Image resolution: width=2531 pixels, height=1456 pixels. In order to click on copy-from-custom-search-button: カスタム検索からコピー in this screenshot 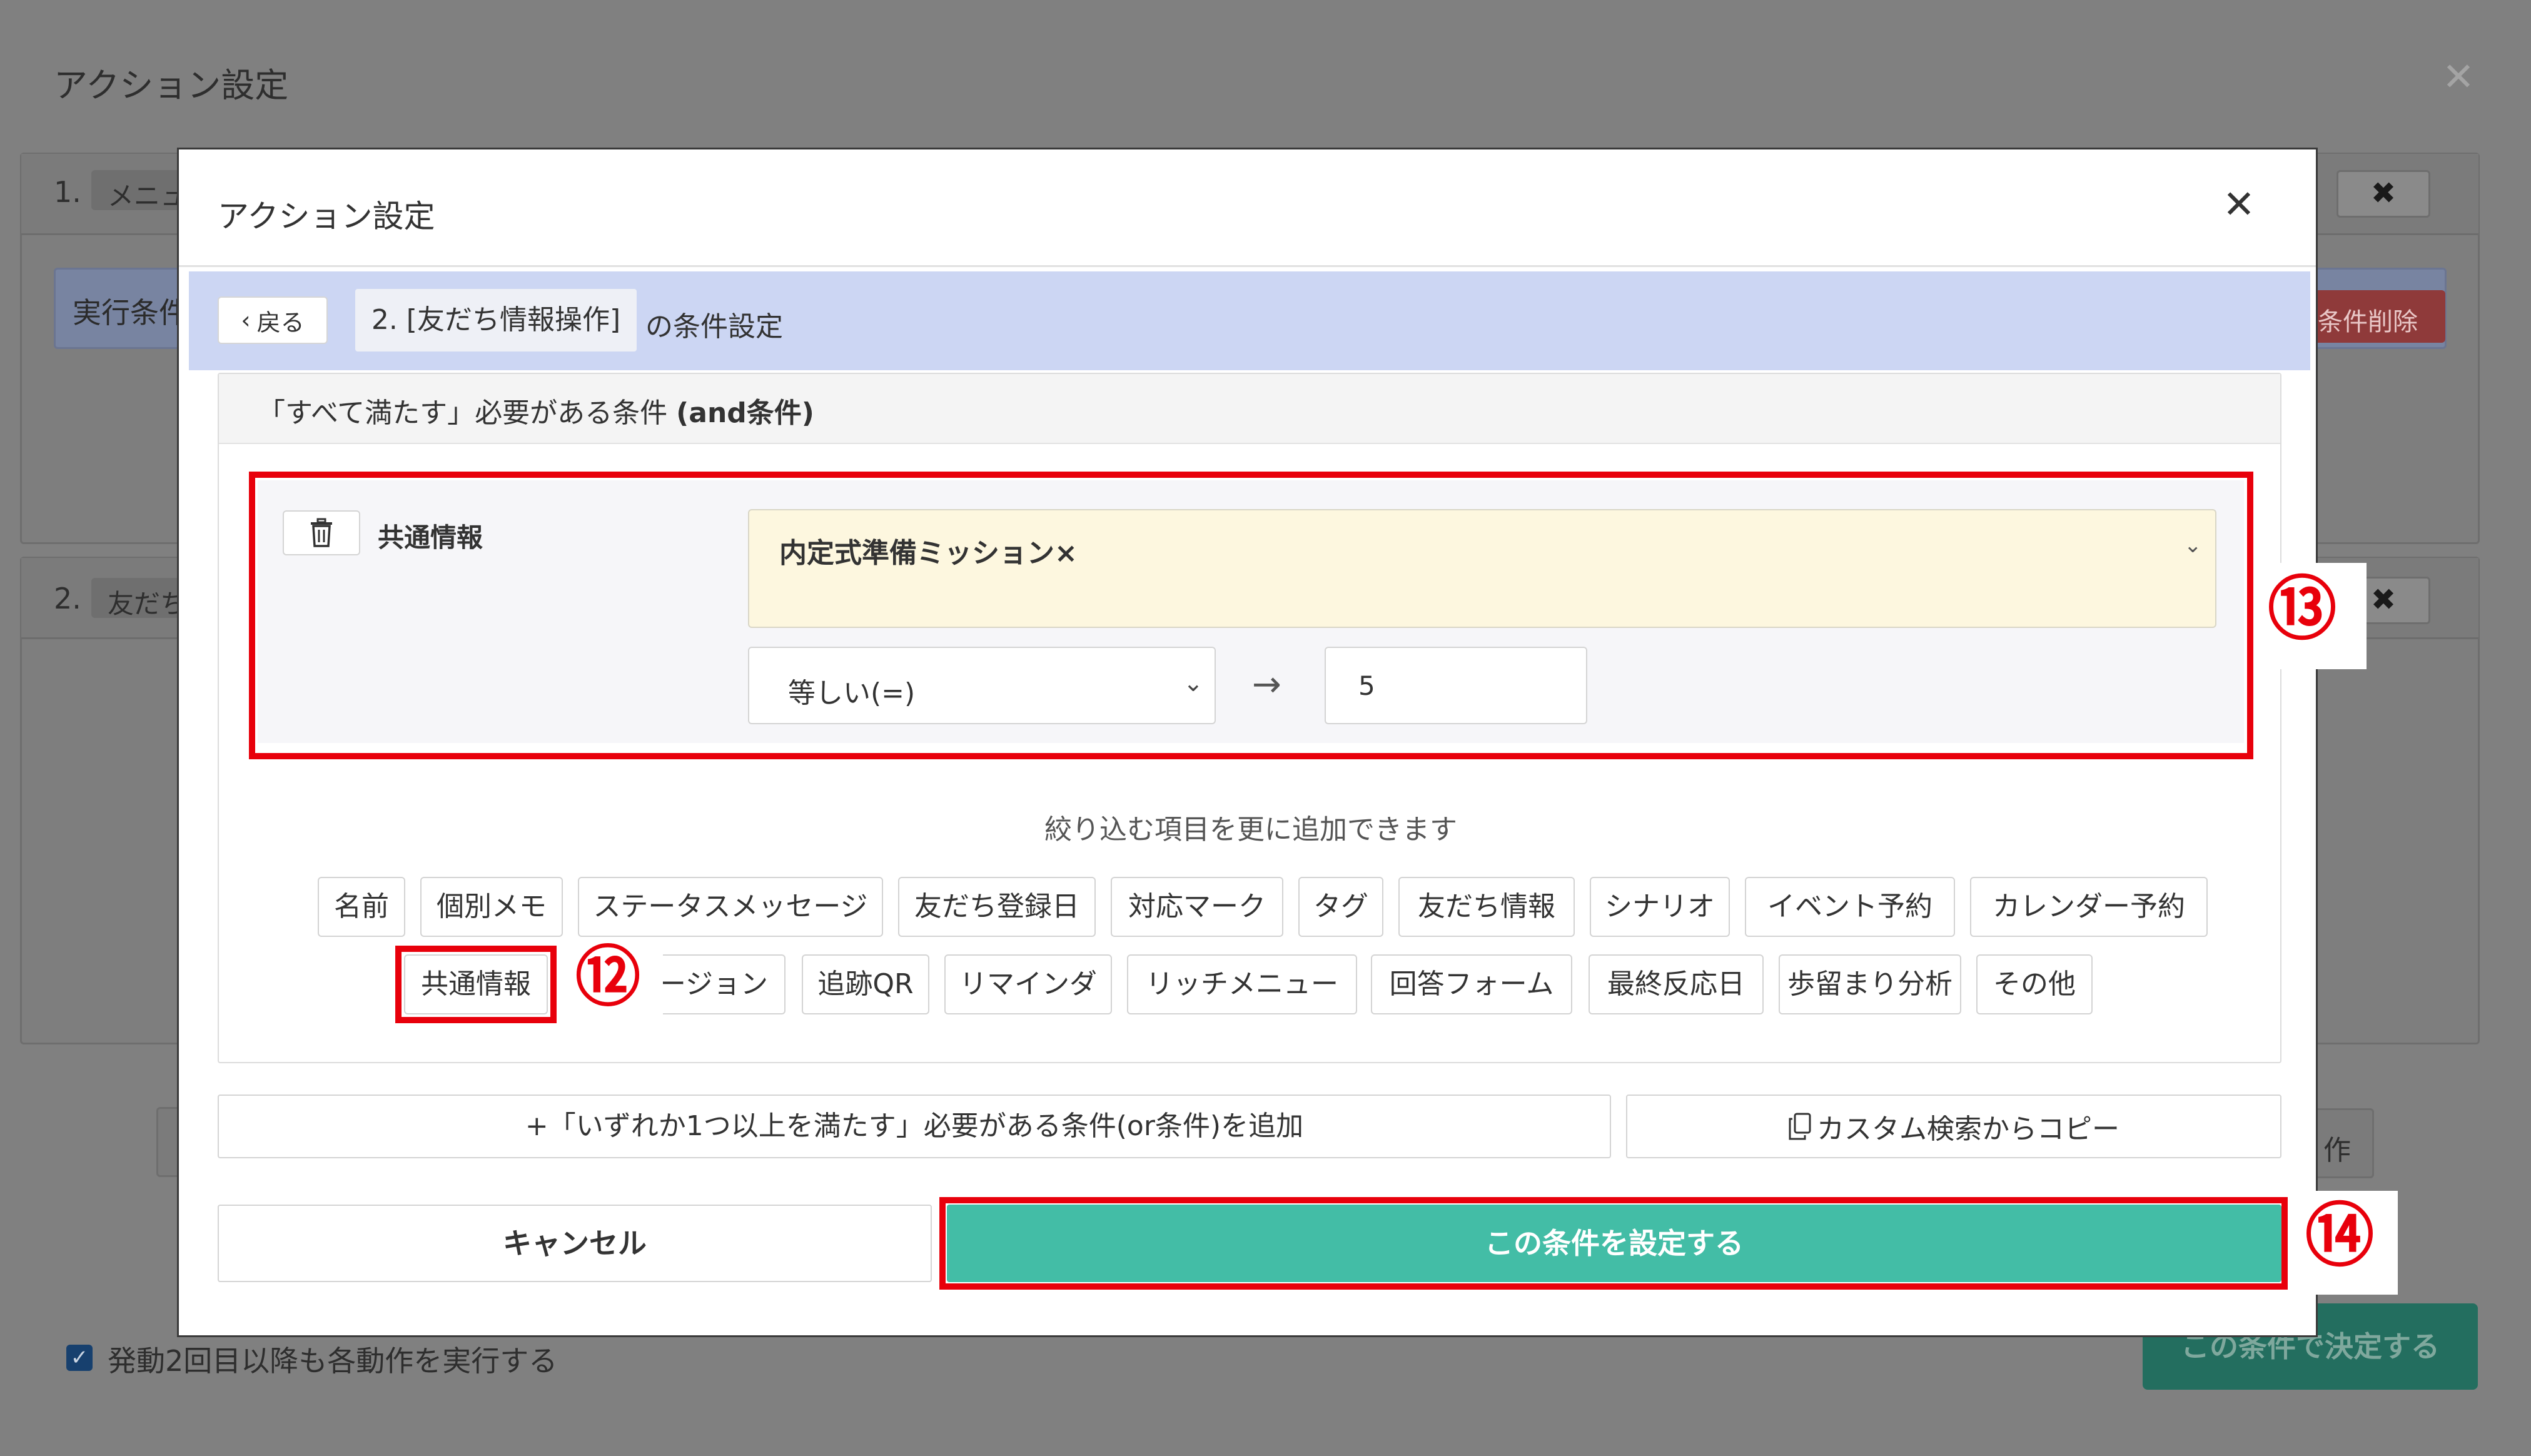, I will do `click(1954, 1126)`.